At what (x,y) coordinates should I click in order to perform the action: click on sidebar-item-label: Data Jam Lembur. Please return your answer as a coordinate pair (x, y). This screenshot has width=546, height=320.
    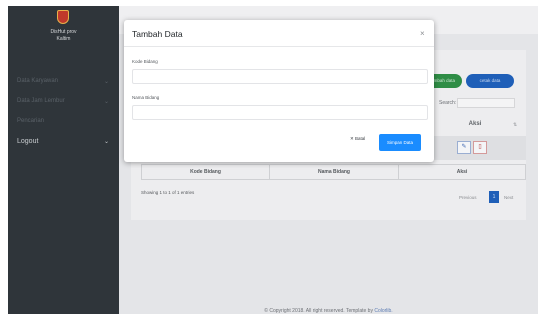
    Looking at the image, I should click on (41, 101).